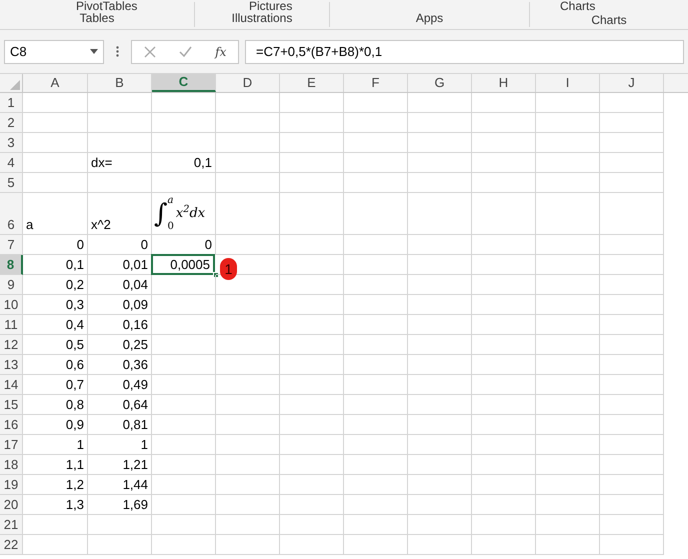  Describe the element at coordinates (11, 265) in the screenshot. I see `row-header: 8` at that location.